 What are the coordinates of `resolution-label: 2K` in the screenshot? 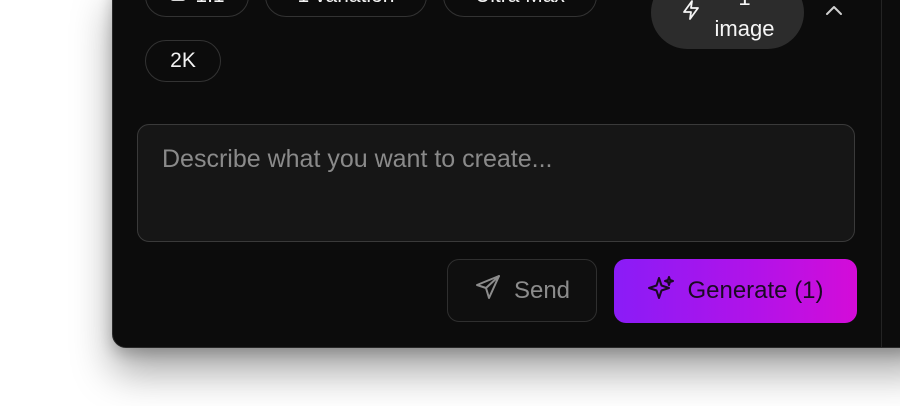 It's located at (183, 60).